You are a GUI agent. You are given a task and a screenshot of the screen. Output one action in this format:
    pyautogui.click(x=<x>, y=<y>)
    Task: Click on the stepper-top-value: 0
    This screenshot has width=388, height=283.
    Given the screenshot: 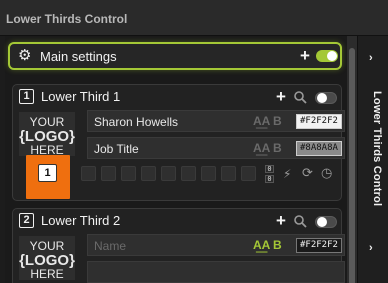 What is the action you would take?
    pyautogui.click(x=269, y=169)
    